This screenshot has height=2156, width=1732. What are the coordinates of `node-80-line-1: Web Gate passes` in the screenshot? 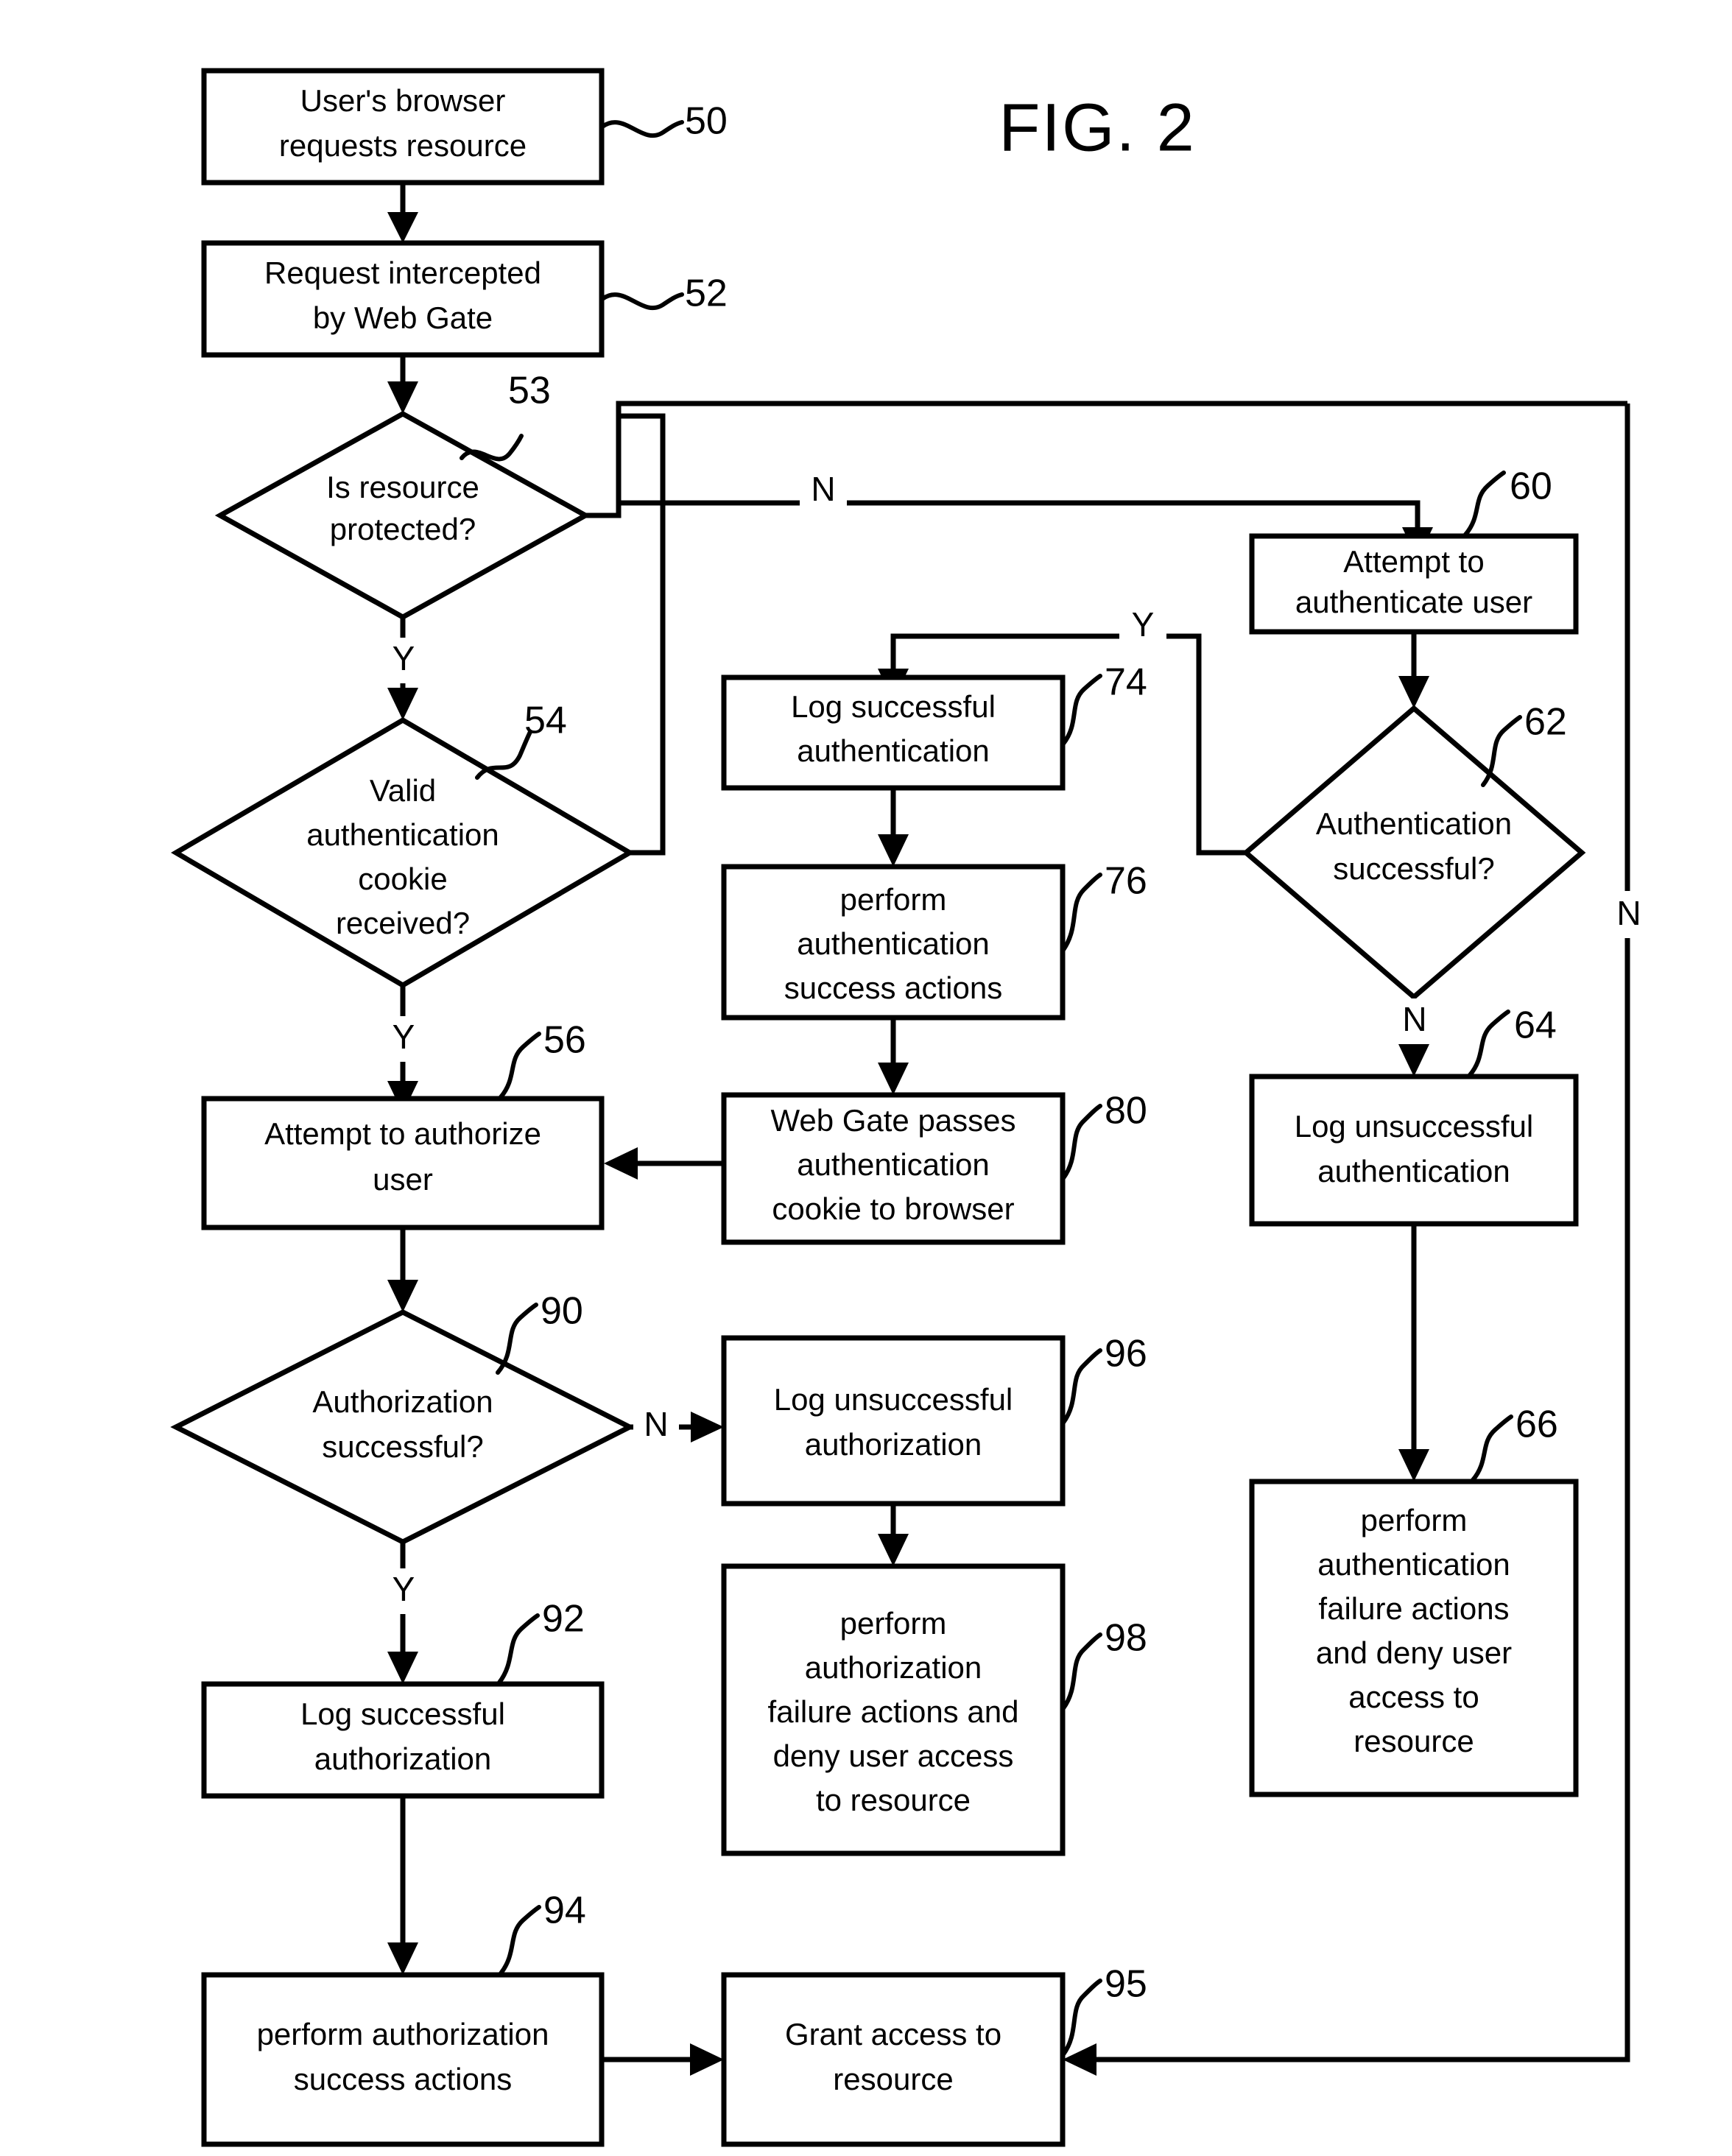 It's located at (892, 1120).